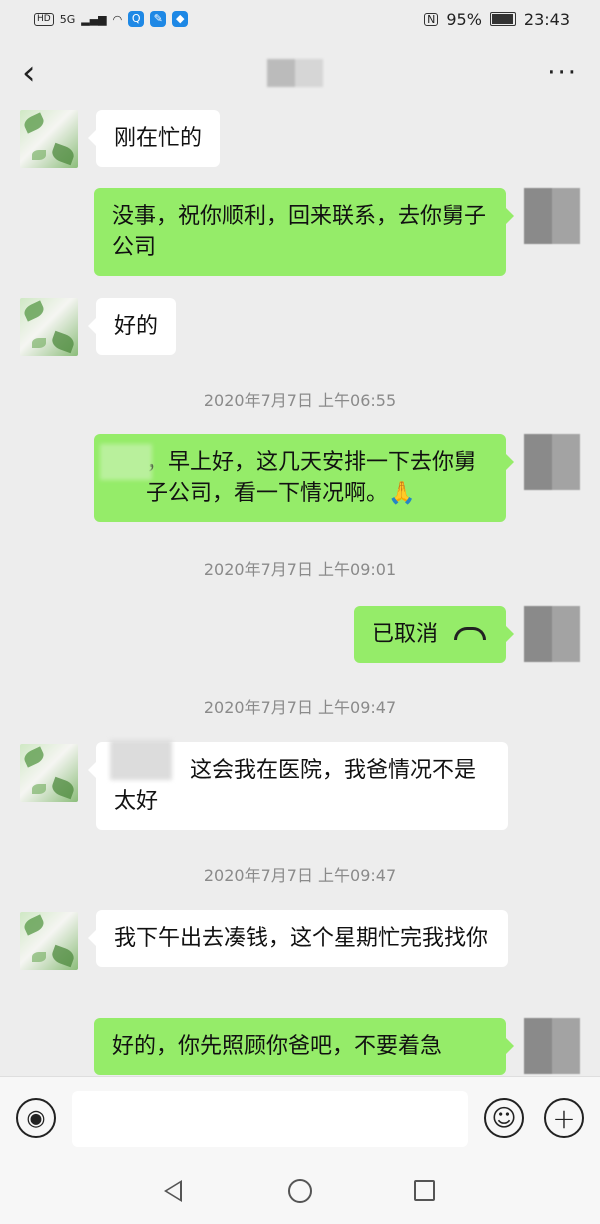  I want to click on emoji-icon: ☺, so click(504, 1118).